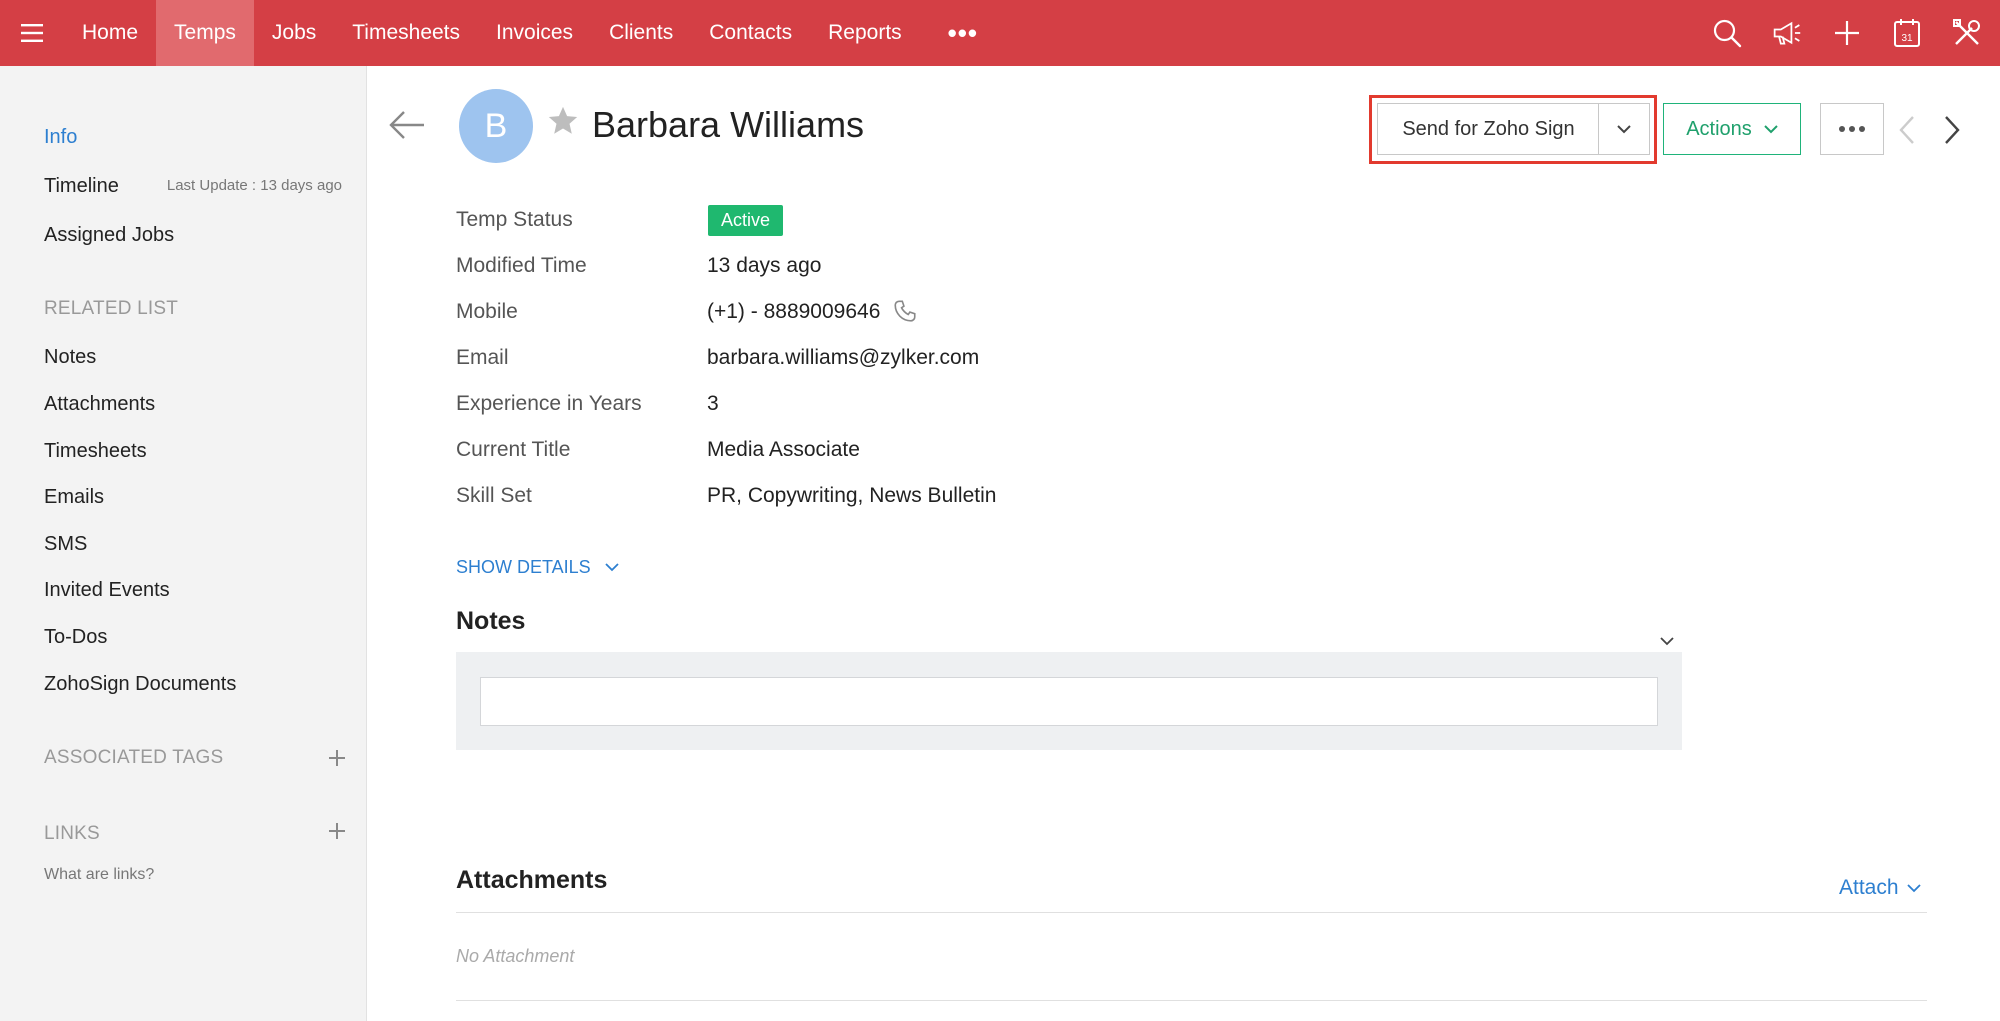  I want to click on hamburger-menu-icon, so click(32, 33).